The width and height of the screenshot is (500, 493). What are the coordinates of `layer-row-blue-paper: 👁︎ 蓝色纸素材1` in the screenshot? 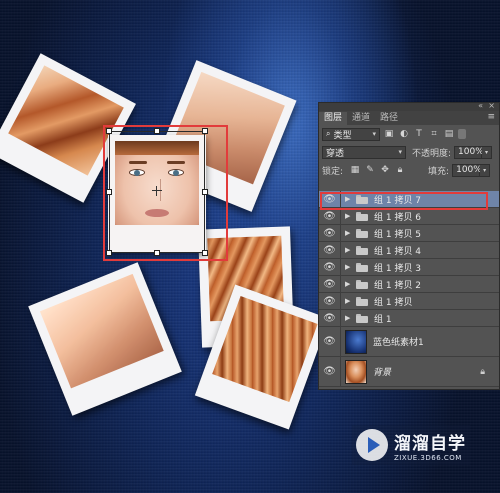 It's located at (409, 341).